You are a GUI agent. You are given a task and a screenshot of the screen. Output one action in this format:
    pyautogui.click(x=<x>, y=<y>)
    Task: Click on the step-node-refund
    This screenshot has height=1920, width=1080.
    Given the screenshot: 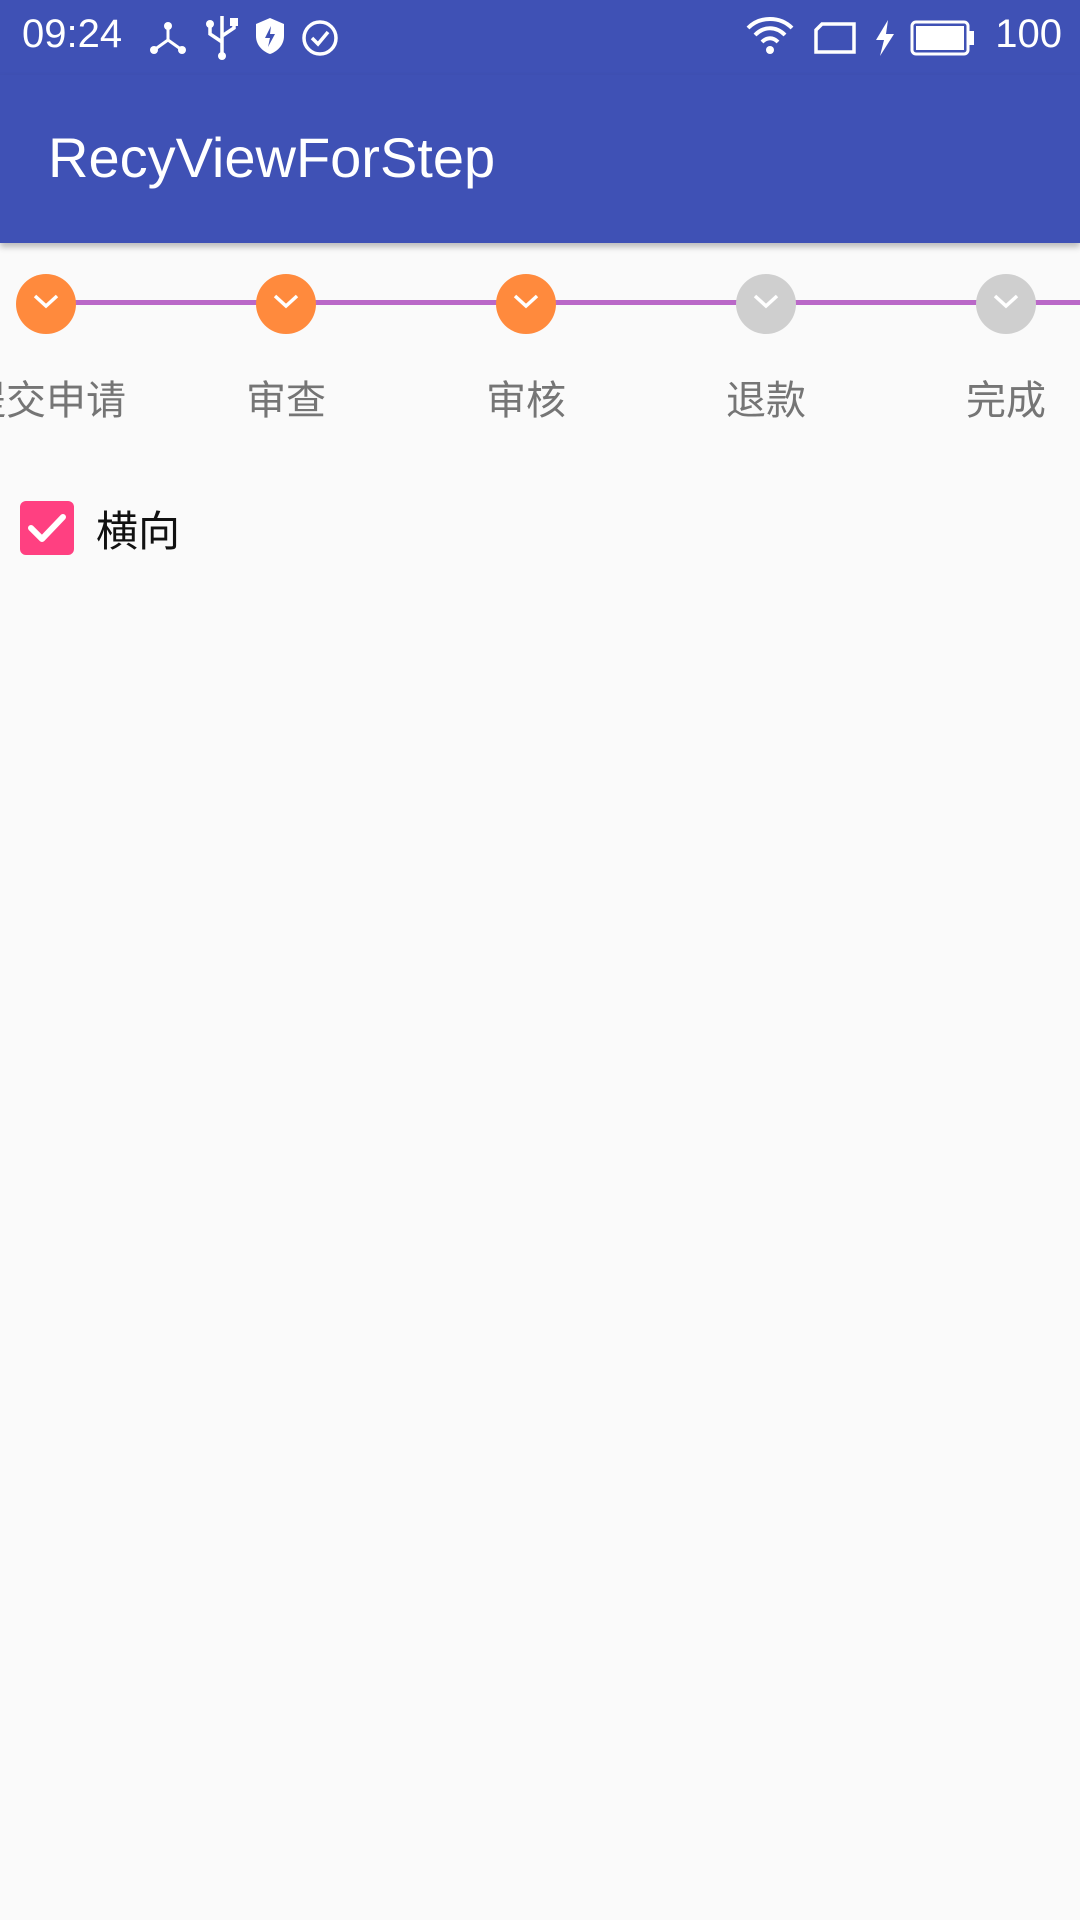 What is the action you would take?
    pyautogui.click(x=766, y=304)
    